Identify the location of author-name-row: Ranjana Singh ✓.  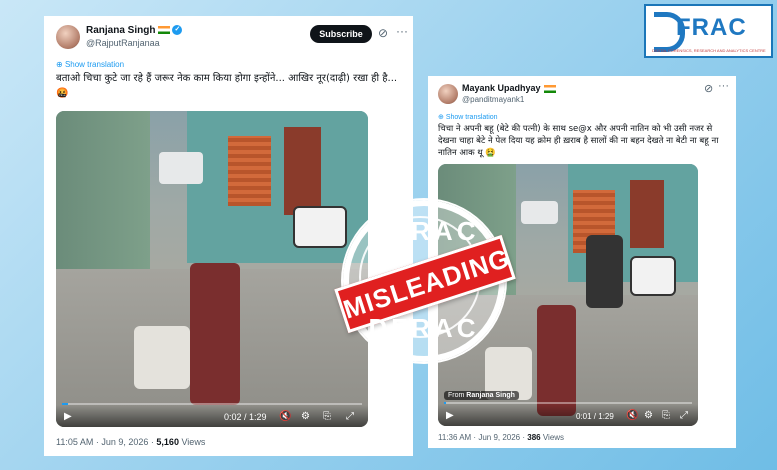
(134, 30).